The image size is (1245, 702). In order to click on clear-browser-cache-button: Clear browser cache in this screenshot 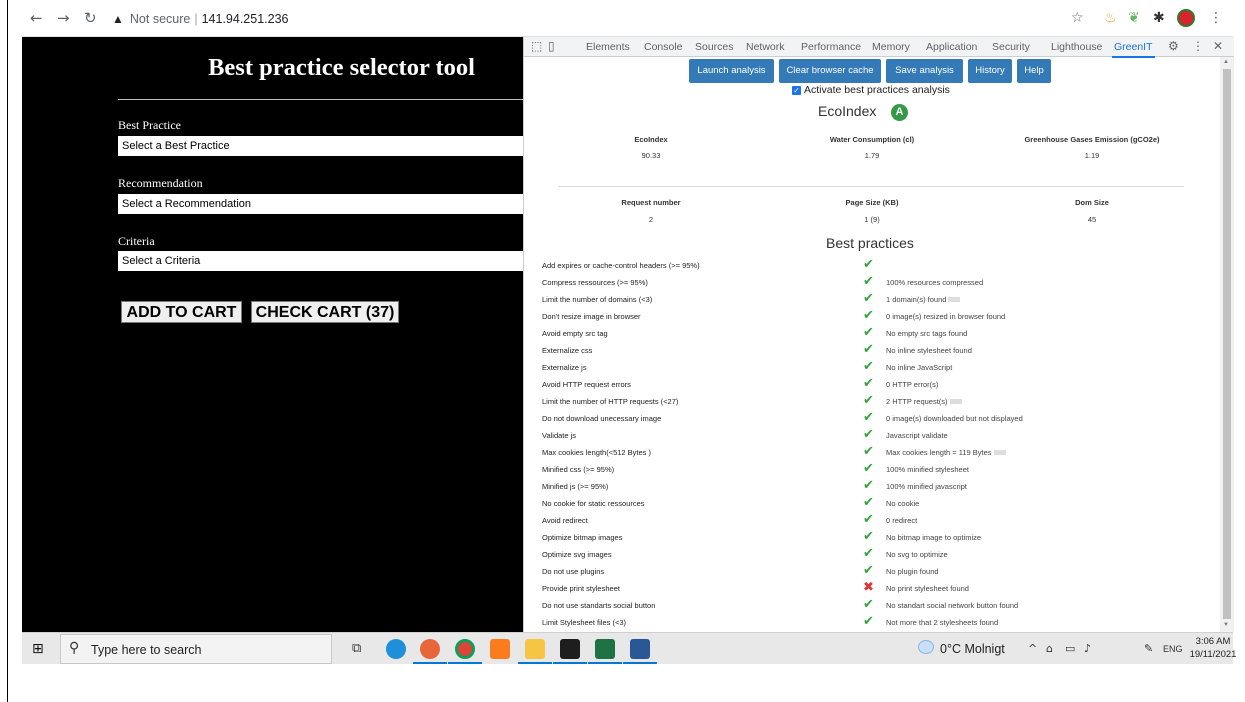, I will do `click(830, 71)`.